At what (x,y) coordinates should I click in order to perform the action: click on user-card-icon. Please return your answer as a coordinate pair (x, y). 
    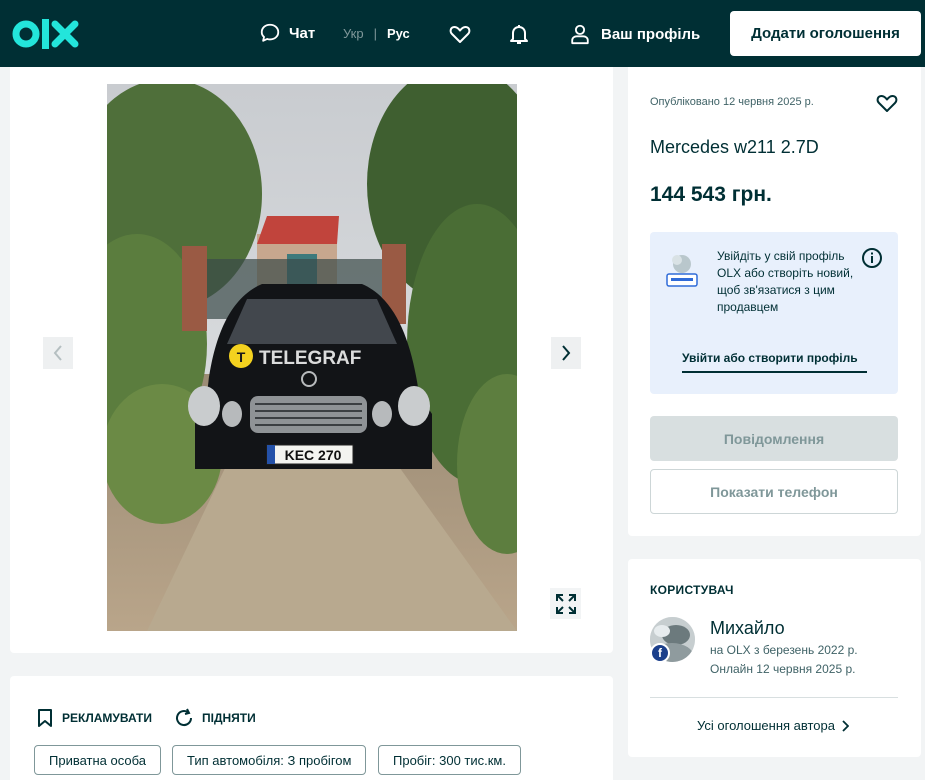
    Looking at the image, I should click on (682, 271).